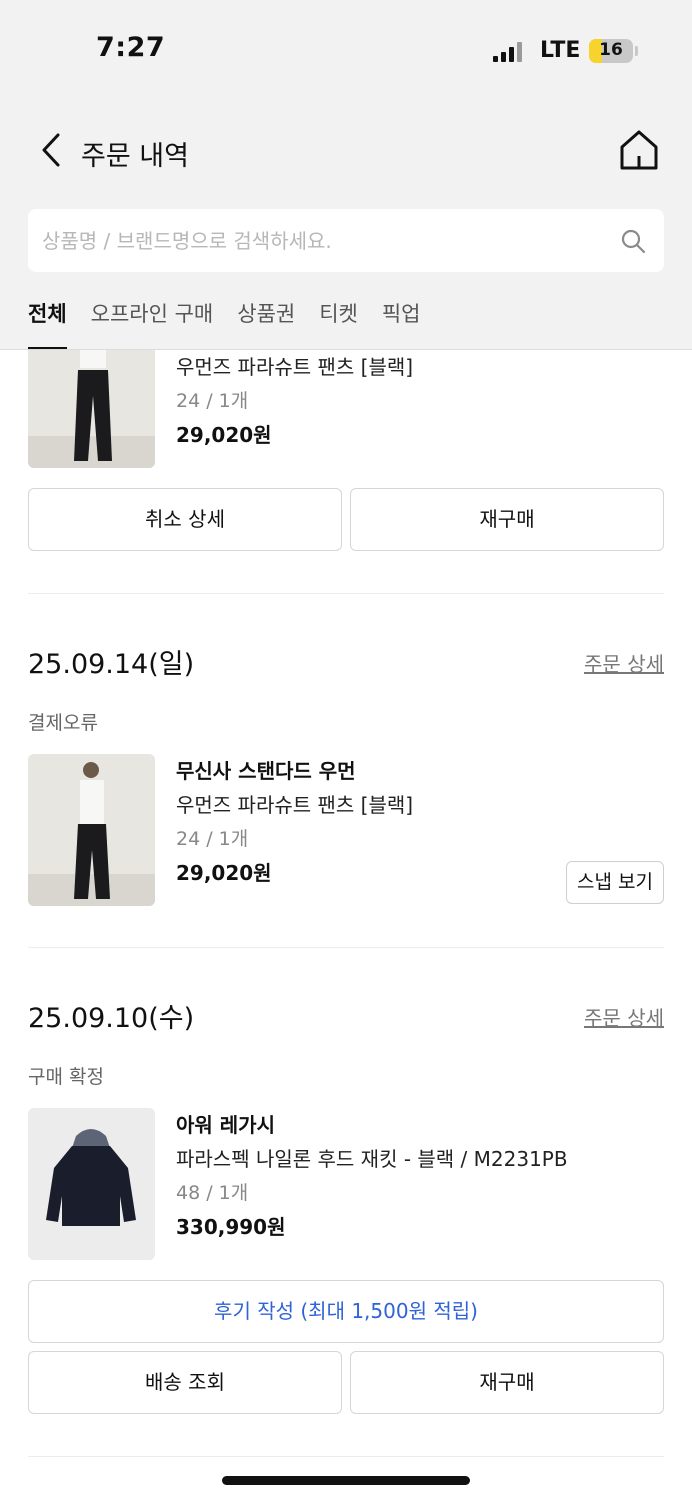  Describe the element at coordinates (236, 320) in the screenshot. I see `tab-bar: 전체 오프라인 구매 상품권 티켓 픽업` at that location.